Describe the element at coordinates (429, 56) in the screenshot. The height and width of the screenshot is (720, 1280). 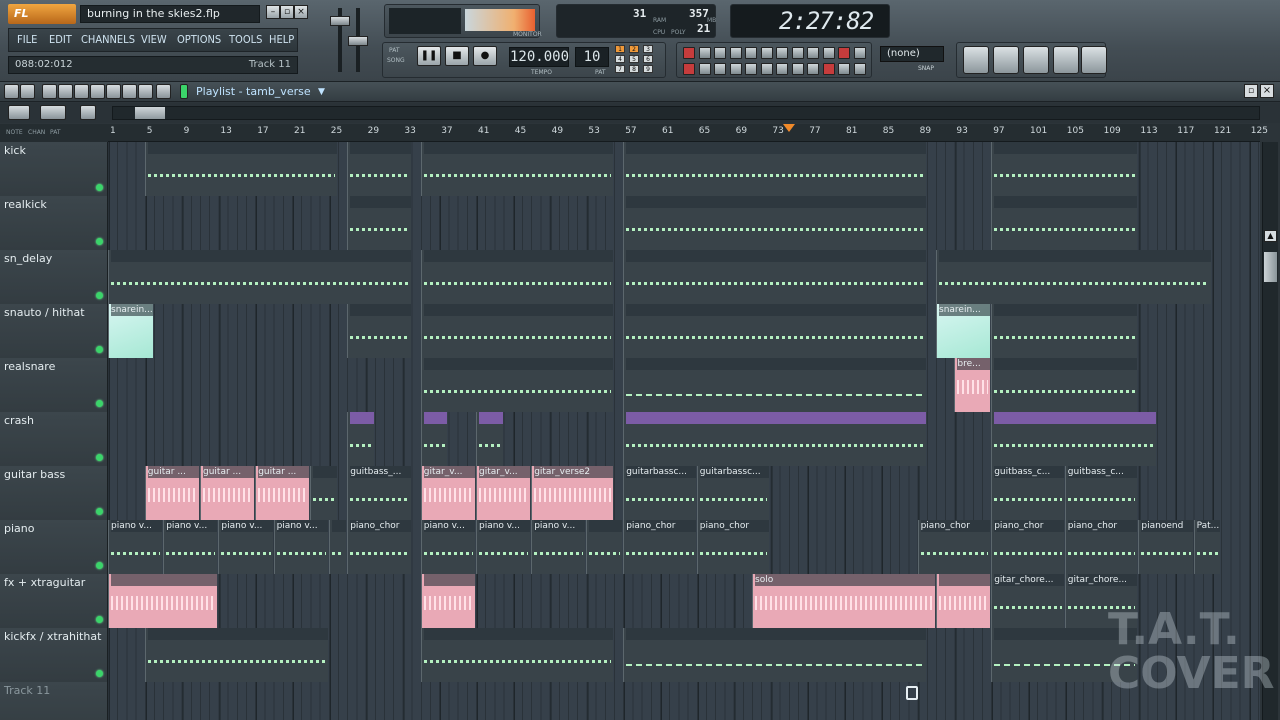
I see `pause-button: ❚❚` at that location.